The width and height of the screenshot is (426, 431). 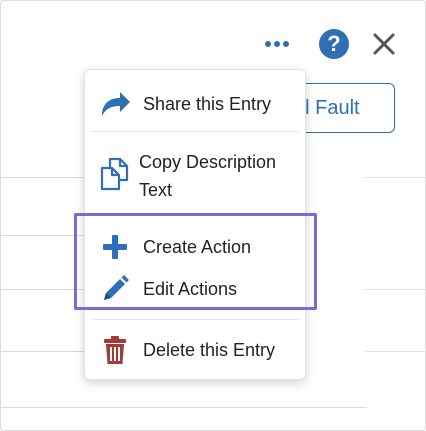 I want to click on menu-item-copy-description: Copy Description Text, so click(x=195, y=176).